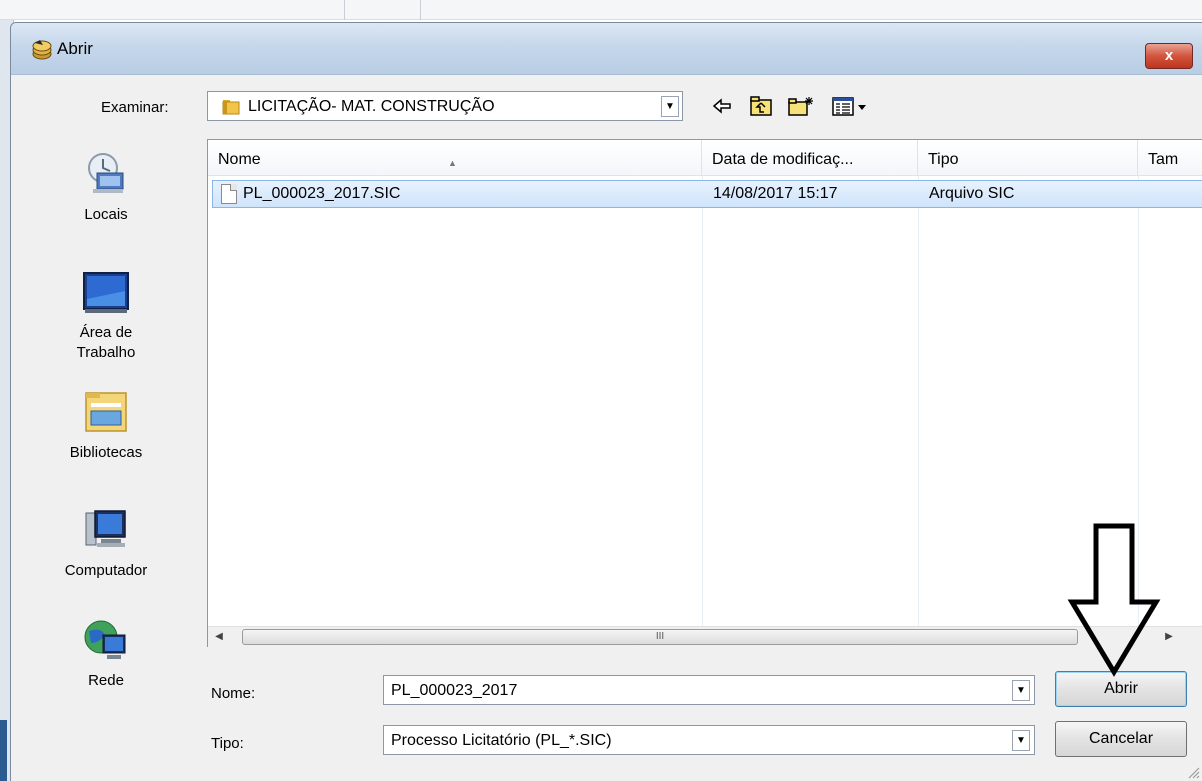 The width and height of the screenshot is (1202, 781). Describe the element at coordinates (322, 193) in the screenshot. I see `file-name-cell: PL_000023_2017.SIC` at that location.